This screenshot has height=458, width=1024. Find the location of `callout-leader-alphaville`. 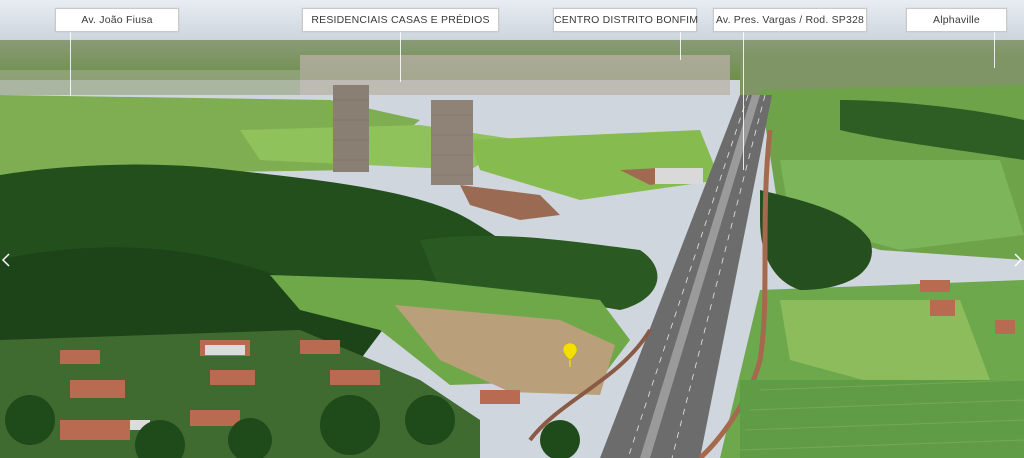

callout-leader-alphaville is located at coordinates (994, 49).